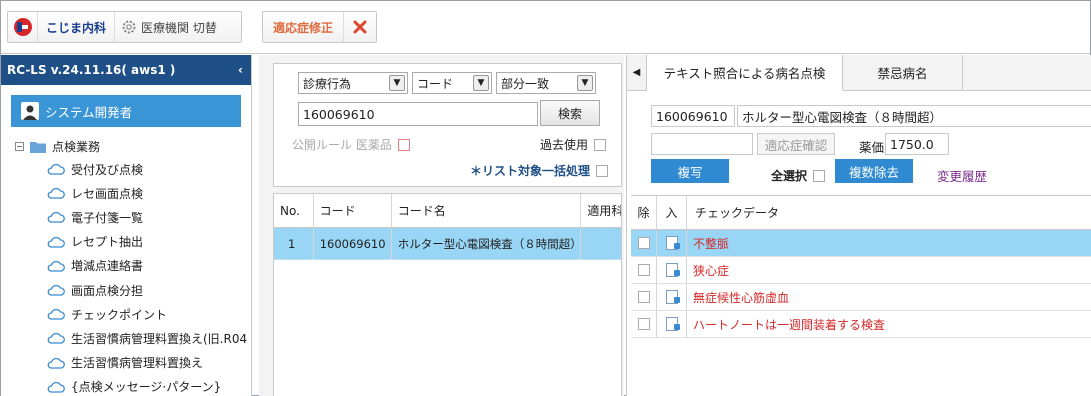 This screenshot has height=396, width=1091. I want to click on sidebar-item: レセ画面点検, so click(126, 193).